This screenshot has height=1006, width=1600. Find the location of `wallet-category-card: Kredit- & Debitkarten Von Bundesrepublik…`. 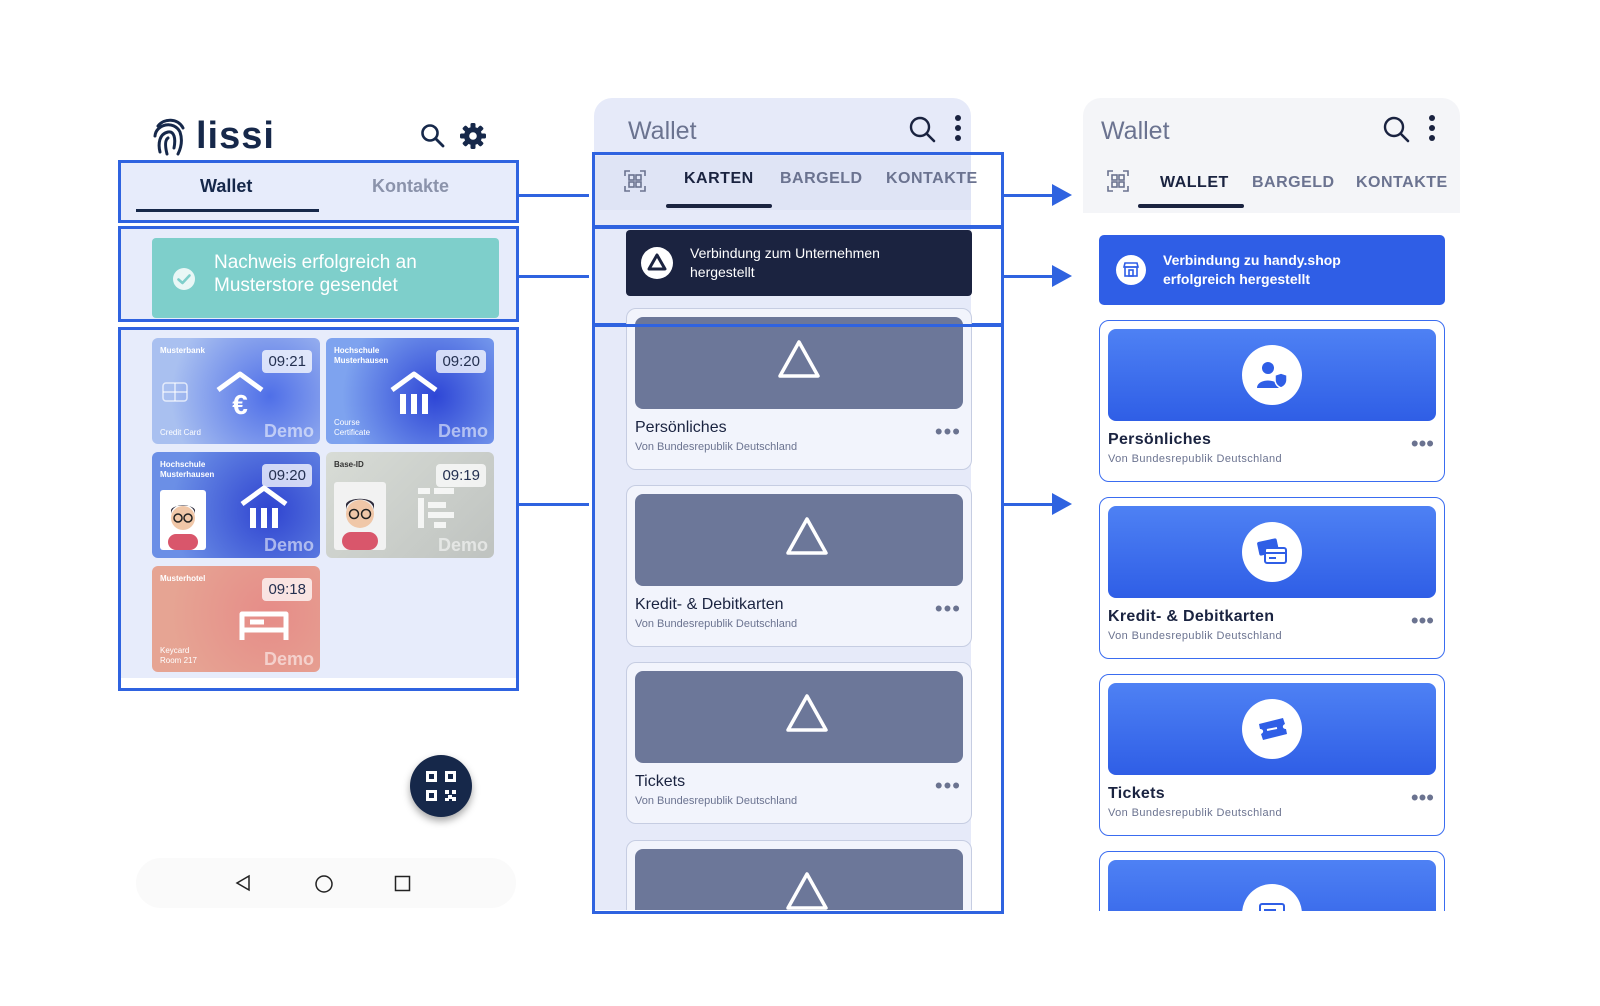

wallet-category-card: Kredit- & Debitkarten Von Bundesrepublik… is located at coordinates (1272, 578).